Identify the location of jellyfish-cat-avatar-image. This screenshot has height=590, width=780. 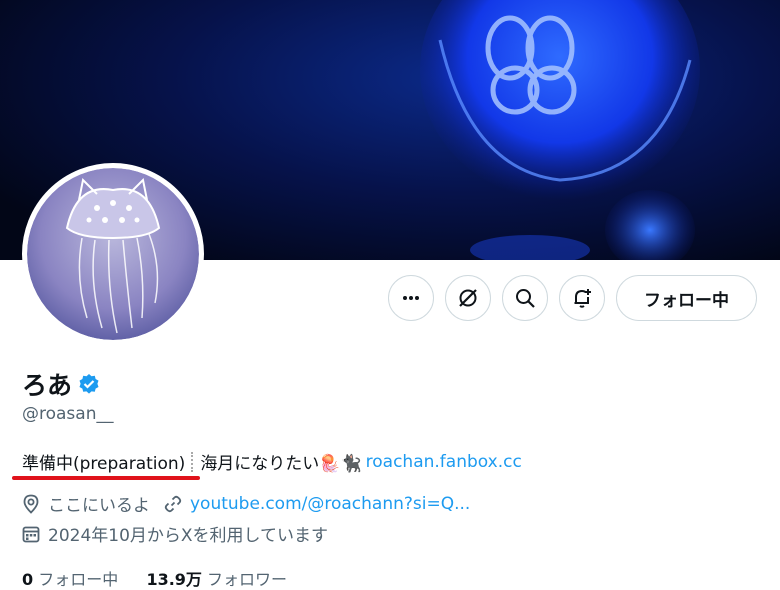
(113, 254).